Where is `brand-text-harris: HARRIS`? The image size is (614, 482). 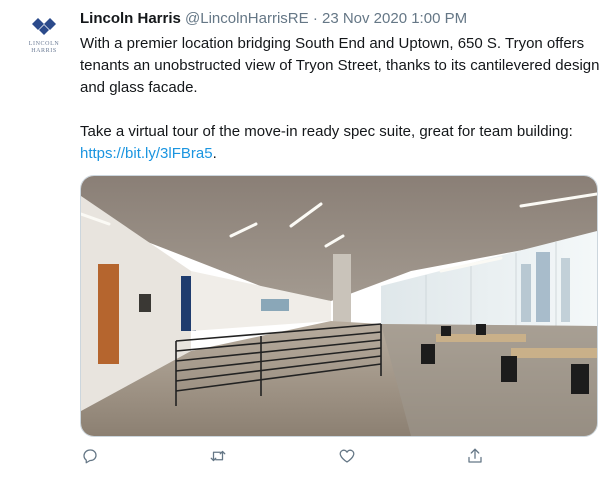
brand-text-harris: HARRIS is located at coordinates (44, 51).